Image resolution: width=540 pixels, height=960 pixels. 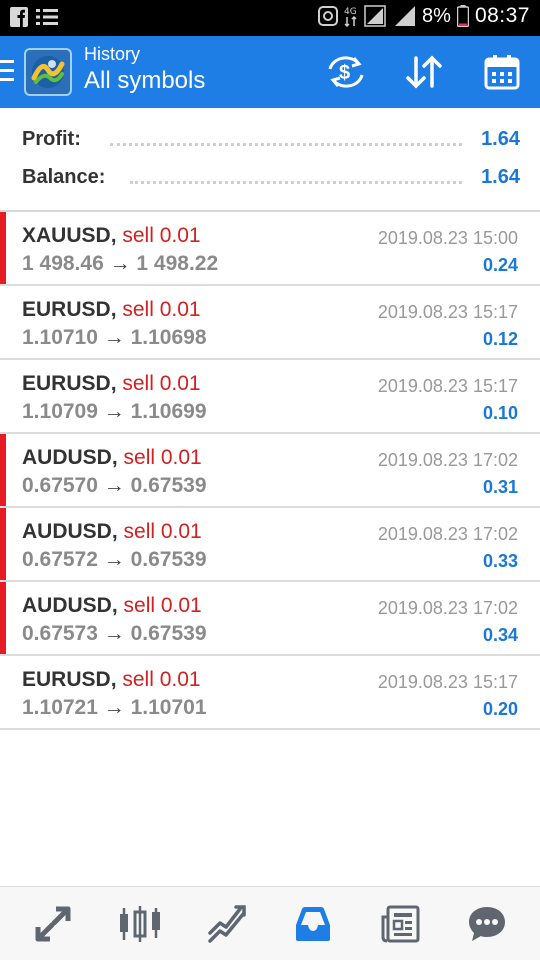 What do you see at coordinates (462, 16) in the screenshot?
I see `battery-icon` at bounding box center [462, 16].